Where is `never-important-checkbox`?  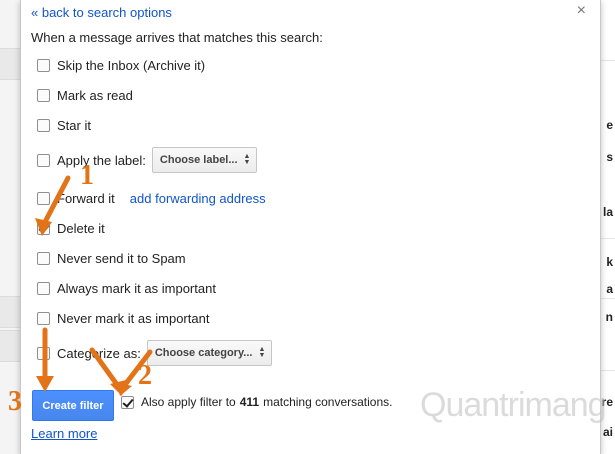 never-important-checkbox is located at coordinates (43, 318).